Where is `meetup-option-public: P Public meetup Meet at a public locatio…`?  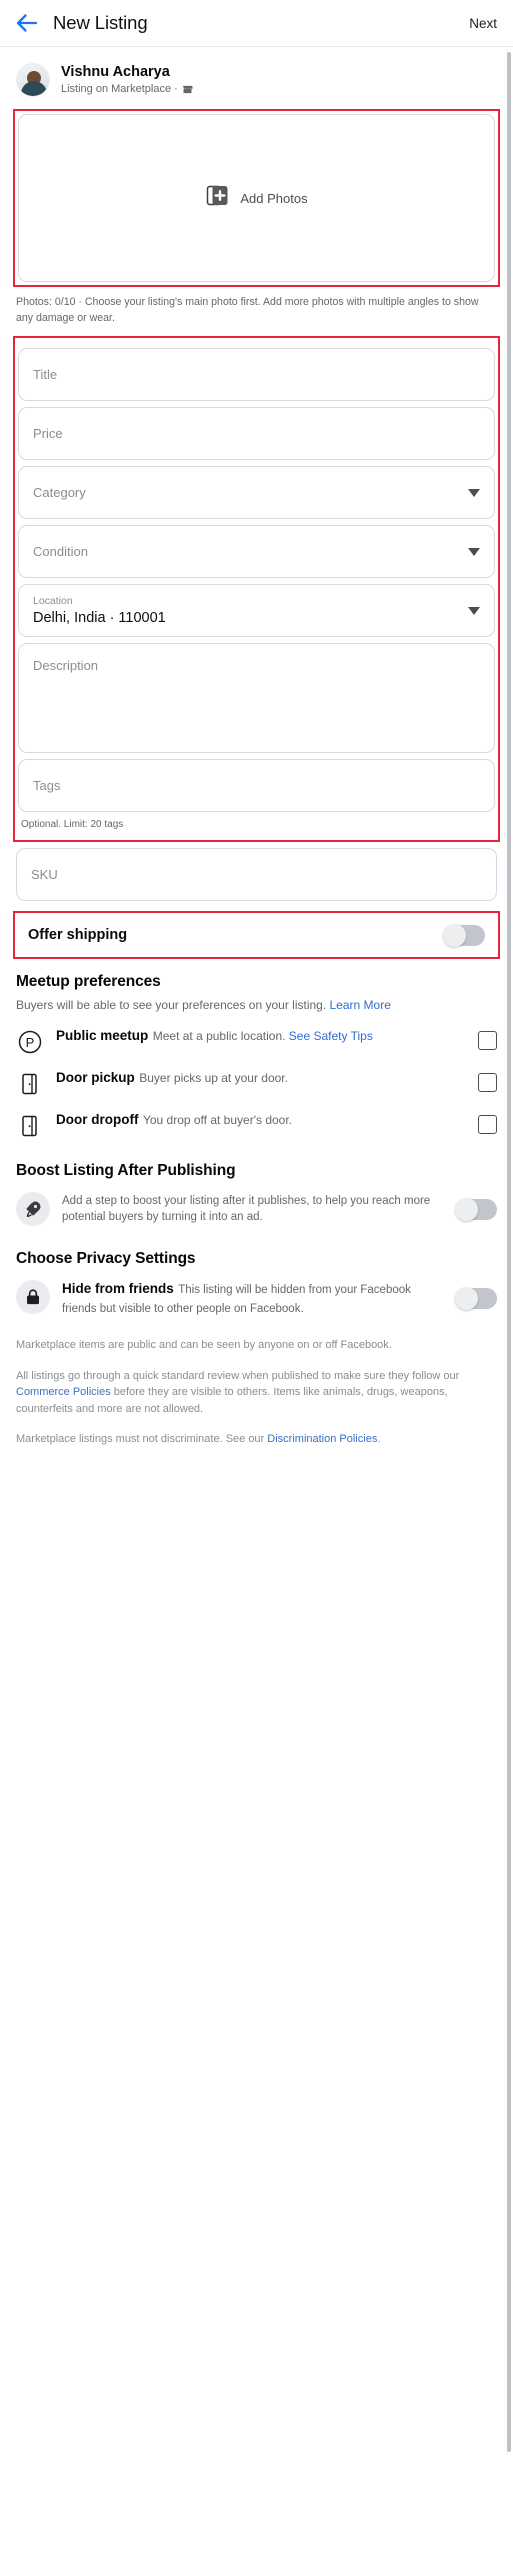 meetup-option-public: P Public meetup Meet at a public locatio… is located at coordinates (256, 1035).